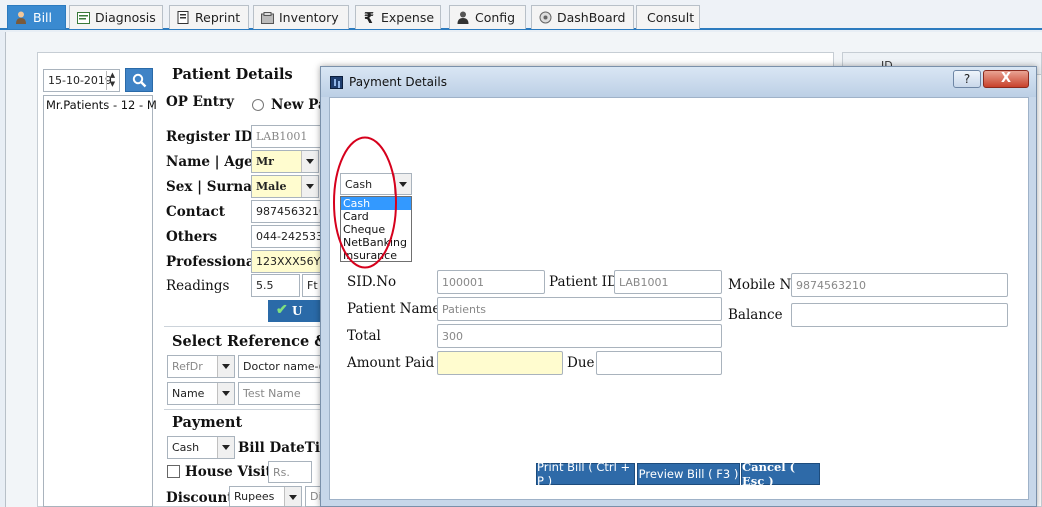 The width and height of the screenshot is (1042, 507). What do you see at coordinates (207, 422) in the screenshot?
I see `payment-title: Payment` at bounding box center [207, 422].